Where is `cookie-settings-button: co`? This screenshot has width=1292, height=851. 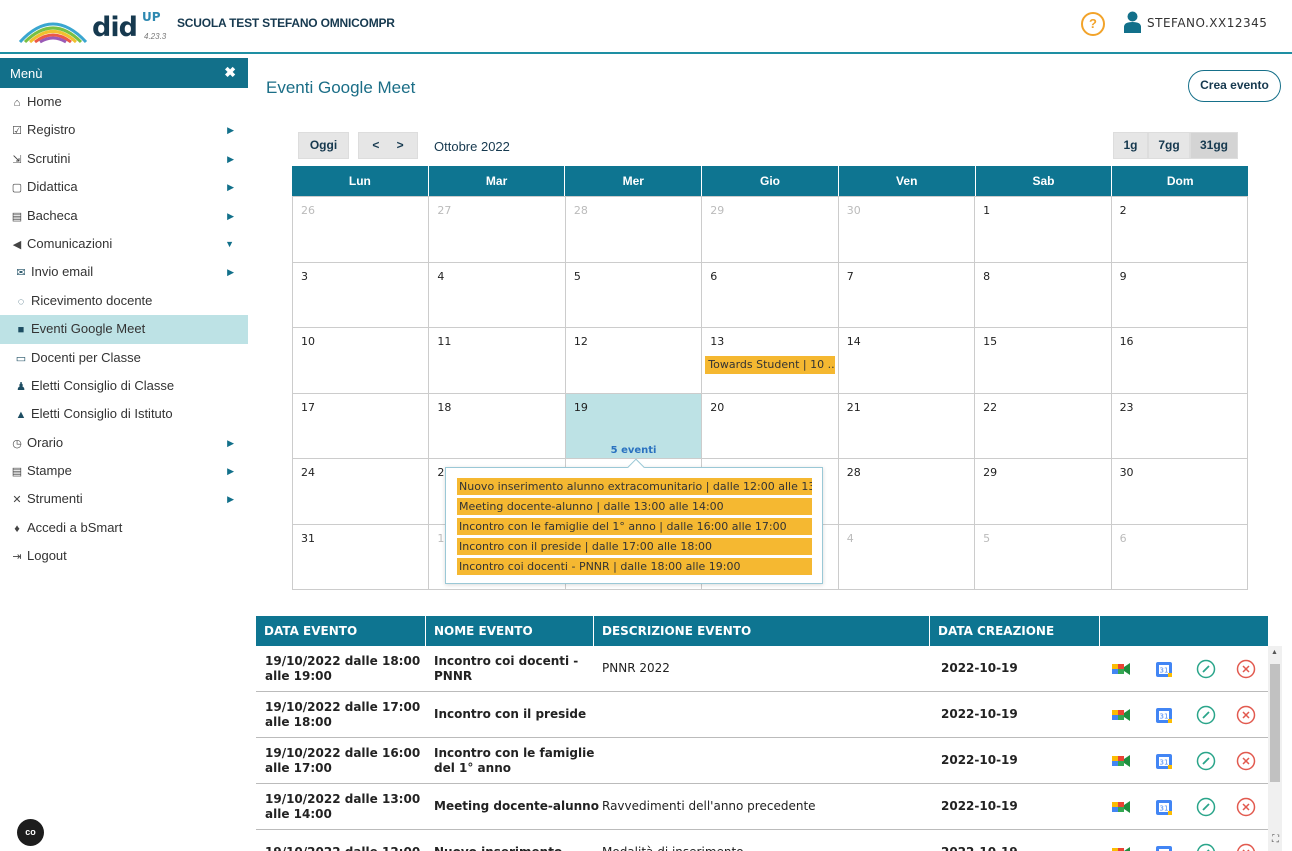
cookie-settings-button: co is located at coordinates (30, 832).